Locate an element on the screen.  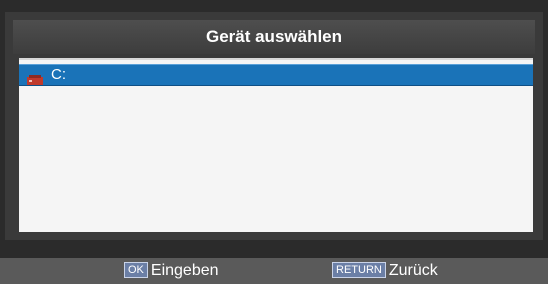
ok-hint: OK Eingeben is located at coordinates (171, 271).